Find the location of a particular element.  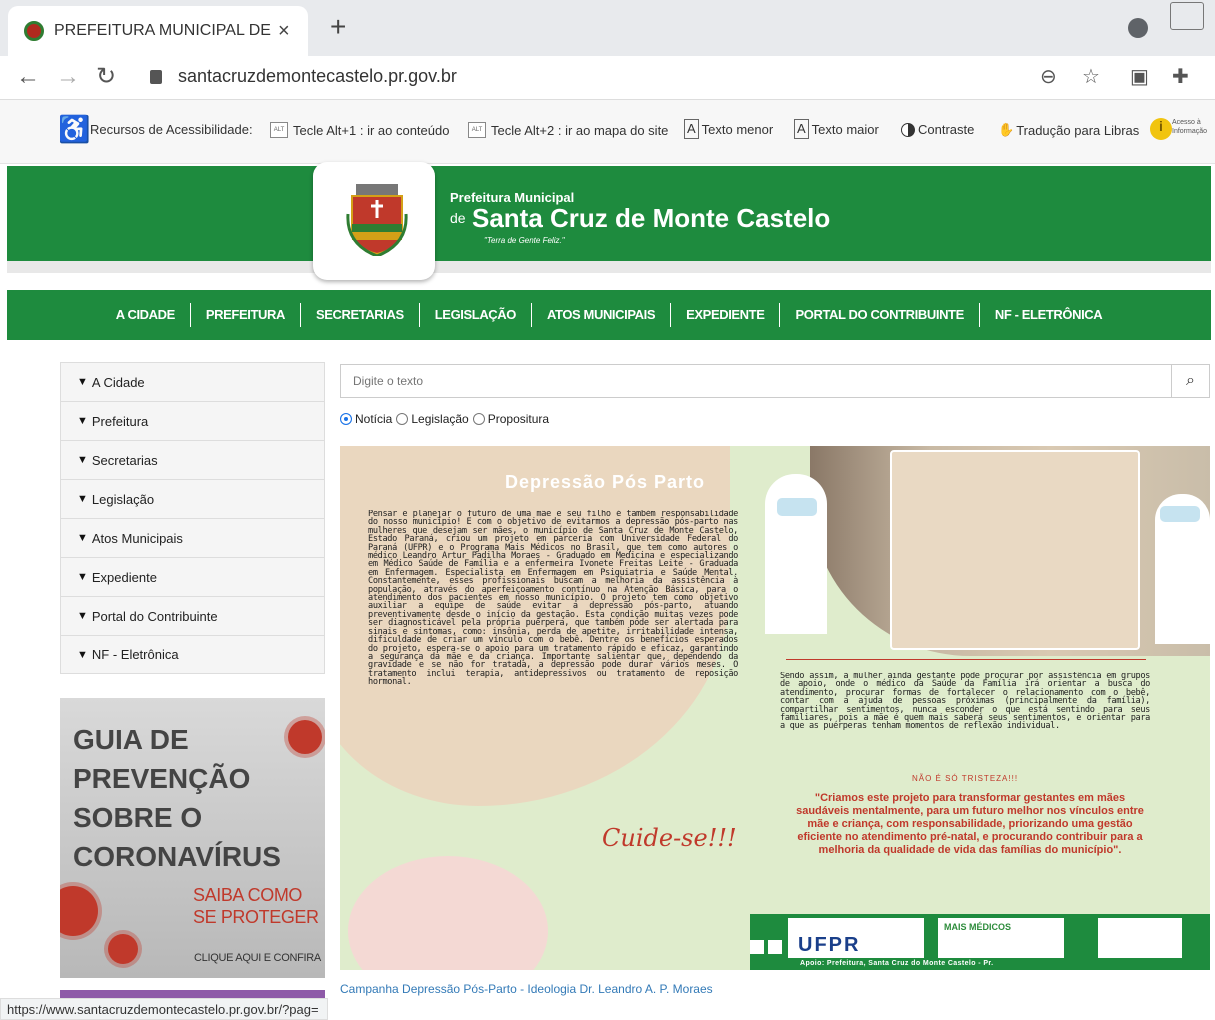

text-smaller-button: A Texto menor is located at coordinates (728, 129).